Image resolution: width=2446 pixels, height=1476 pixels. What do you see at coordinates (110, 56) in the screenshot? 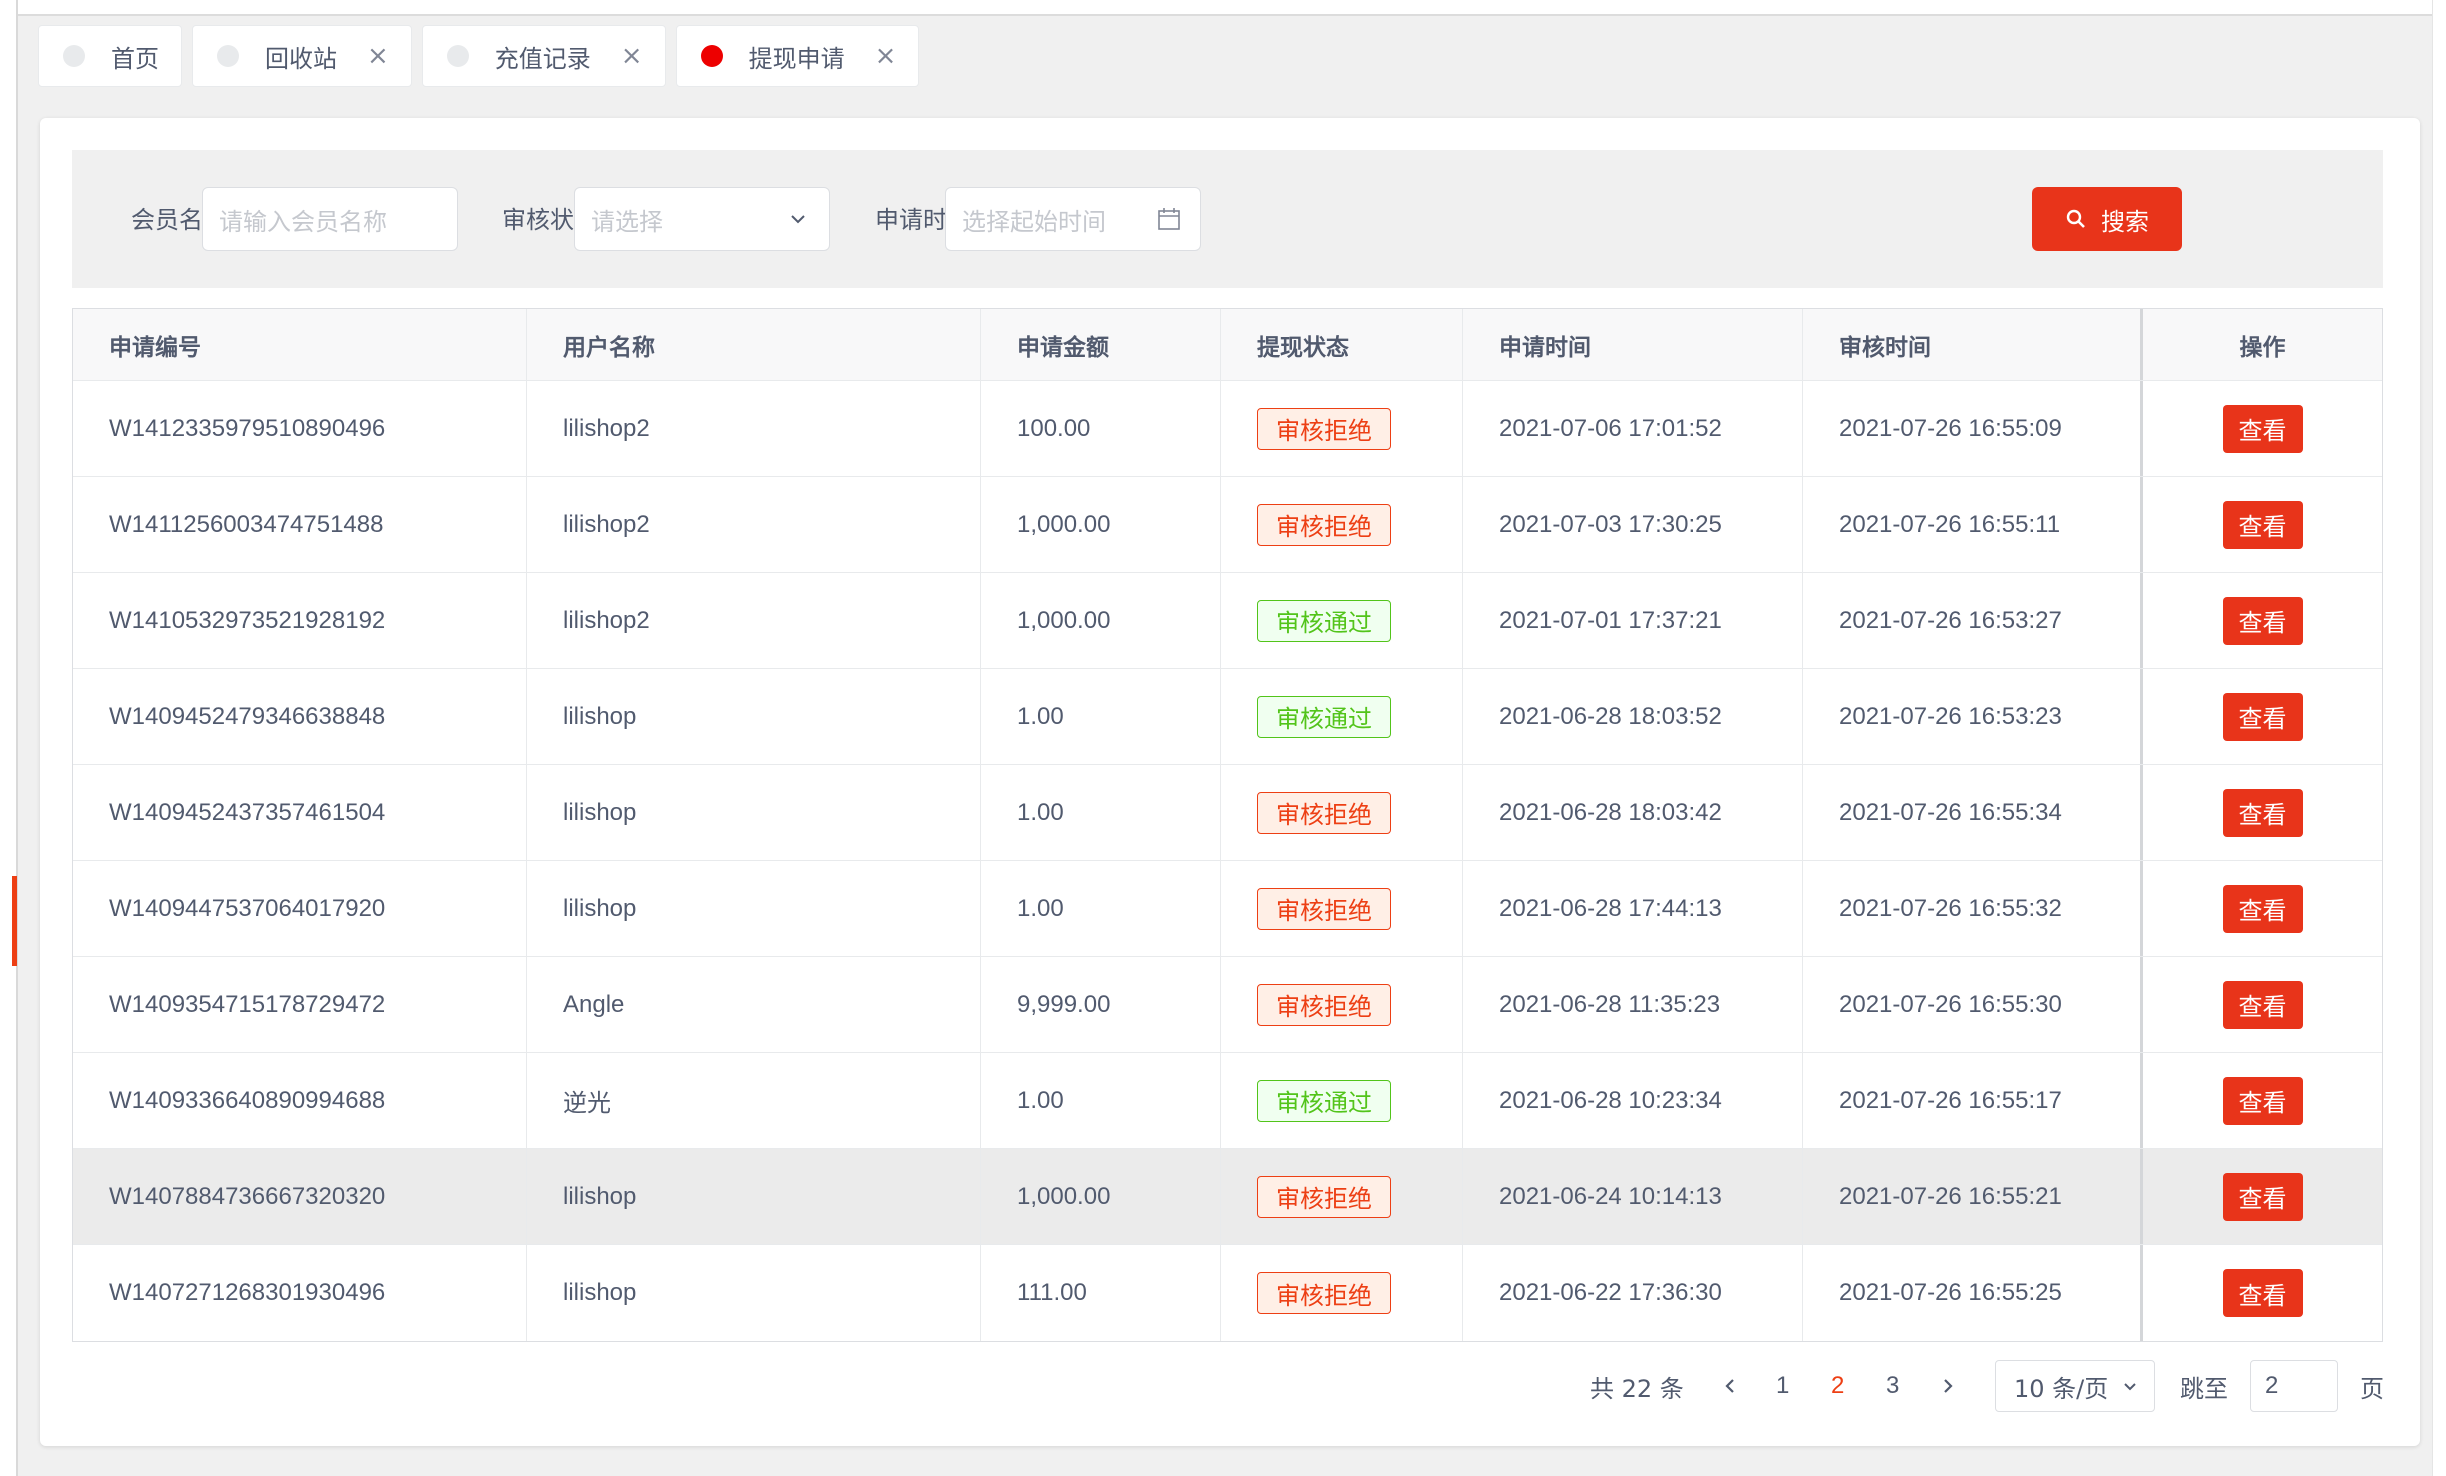
I see `tab-home: 首页` at bounding box center [110, 56].